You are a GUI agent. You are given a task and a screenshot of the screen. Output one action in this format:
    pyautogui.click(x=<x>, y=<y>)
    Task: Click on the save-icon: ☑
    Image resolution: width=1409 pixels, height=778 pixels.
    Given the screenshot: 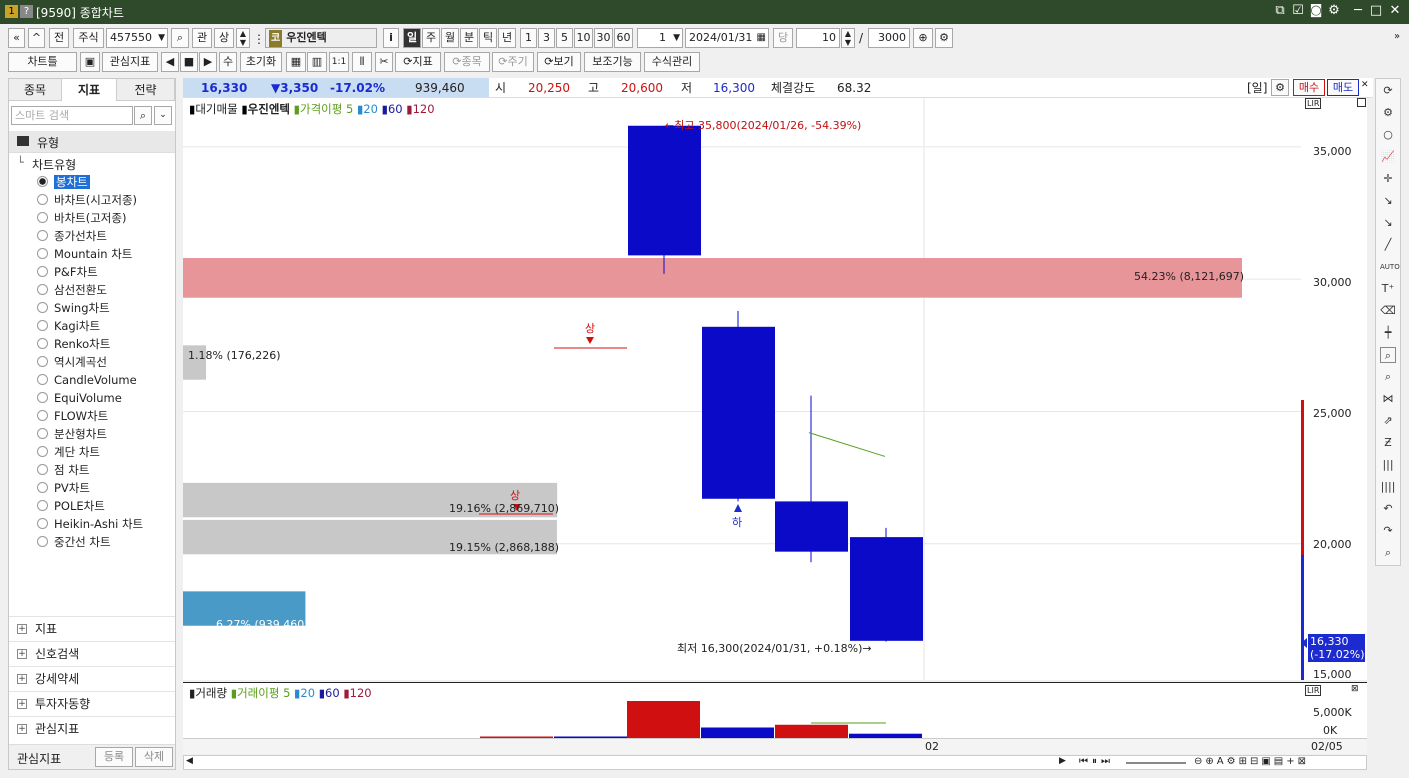 What is the action you would take?
    pyautogui.click(x=1298, y=10)
    